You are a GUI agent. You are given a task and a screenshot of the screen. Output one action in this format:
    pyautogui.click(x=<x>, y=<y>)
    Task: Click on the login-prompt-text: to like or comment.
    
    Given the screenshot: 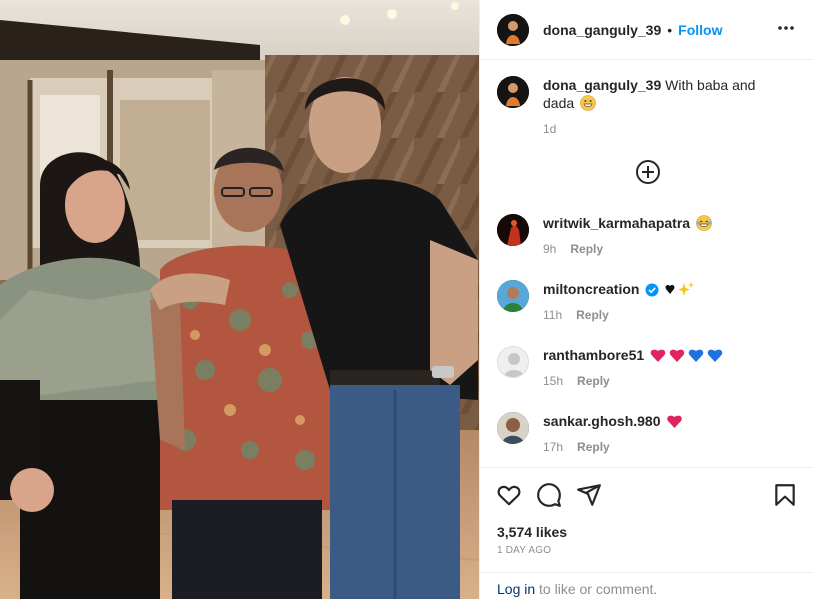 What is the action you would take?
    pyautogui.click(x=596, y=589)
    